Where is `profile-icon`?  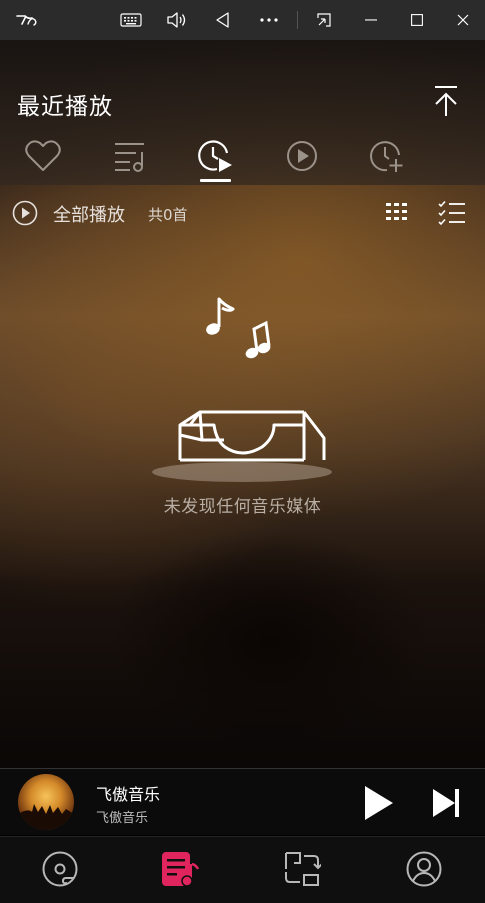
profile-icon is located at coordinates (424, 869).